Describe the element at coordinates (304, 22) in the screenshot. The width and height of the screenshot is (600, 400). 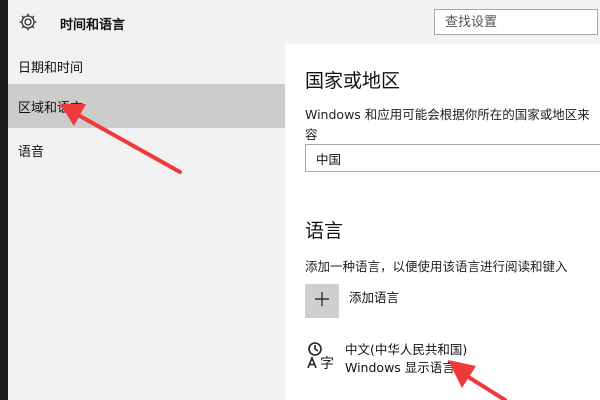
I see `settings-header: 时间和语言` at that location.